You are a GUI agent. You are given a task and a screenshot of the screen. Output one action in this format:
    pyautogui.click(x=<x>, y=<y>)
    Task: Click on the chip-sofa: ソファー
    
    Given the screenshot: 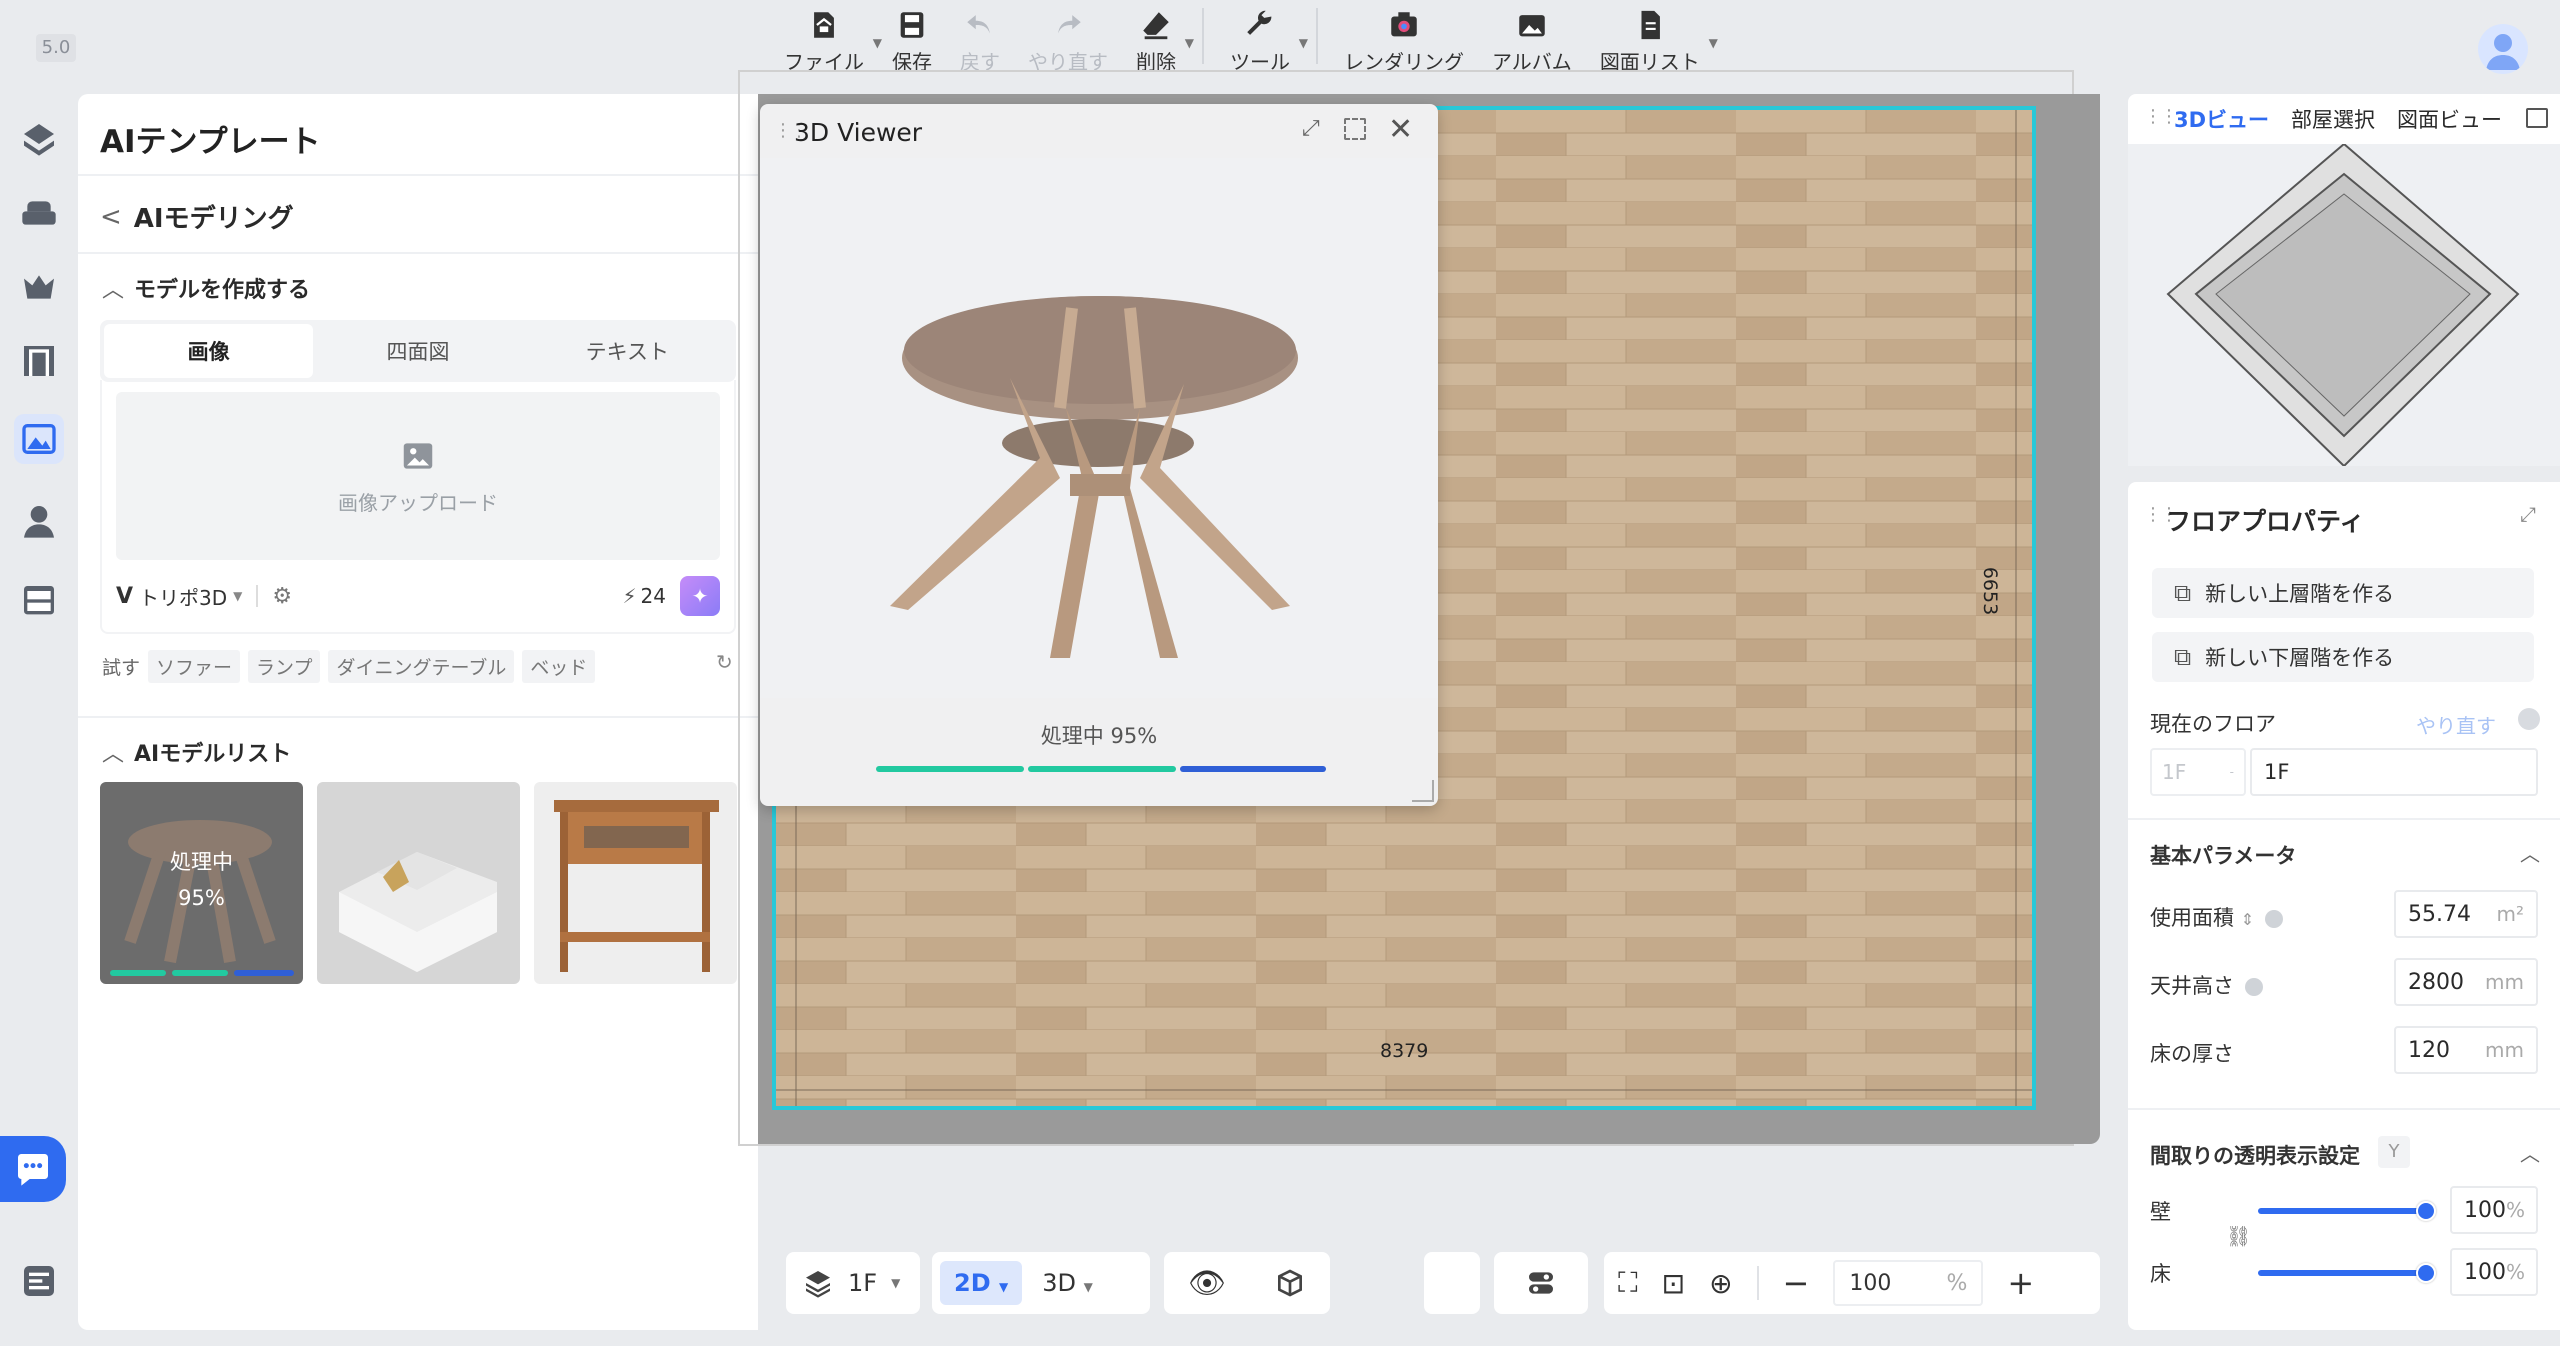 What is the action you would take?
    pyautogui.click(x=194, y=666)
    